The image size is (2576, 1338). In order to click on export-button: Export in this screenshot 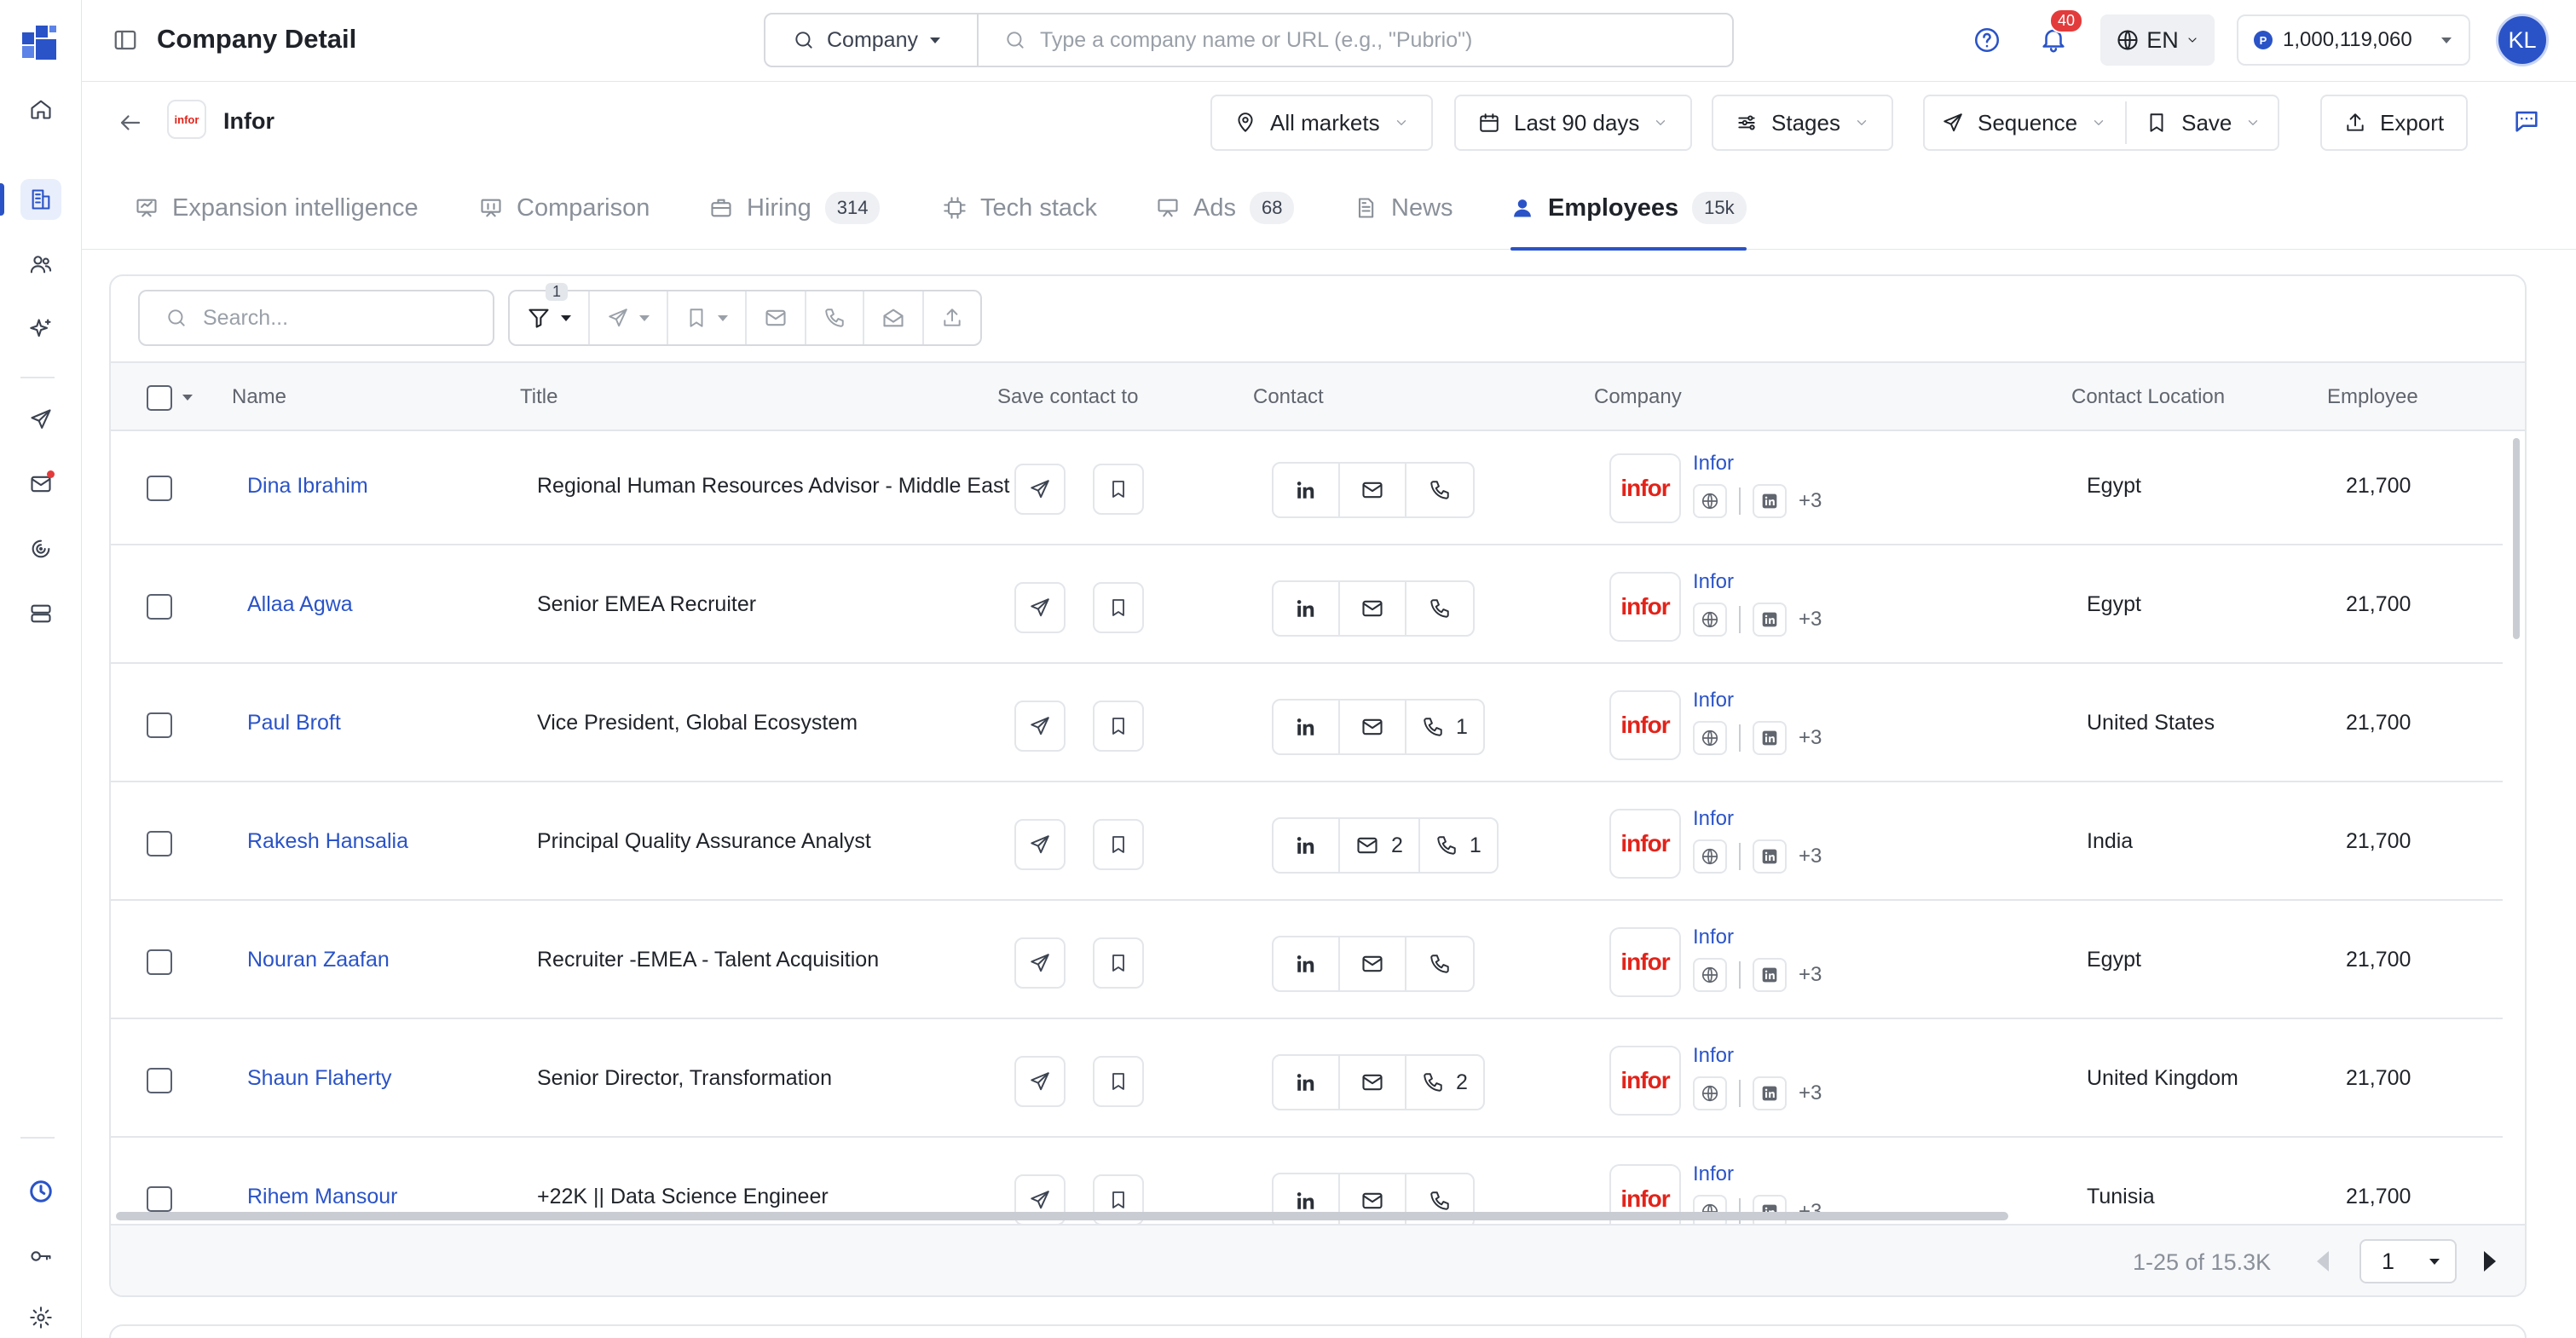, I will do `click(2394, 123)`.